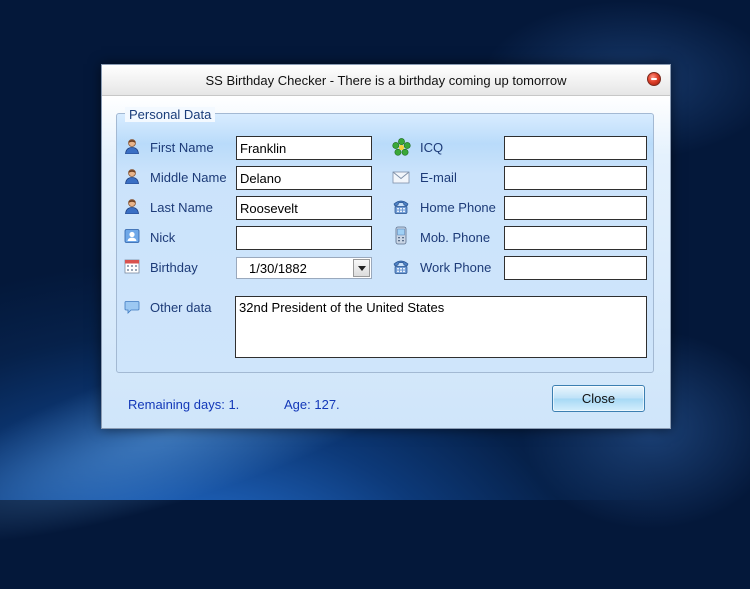 The width and height of the screenshot is (750, 589). Describe the element at coordinates (432, 147) in the screenshot. I see `icq-label: ICQ` at that location.